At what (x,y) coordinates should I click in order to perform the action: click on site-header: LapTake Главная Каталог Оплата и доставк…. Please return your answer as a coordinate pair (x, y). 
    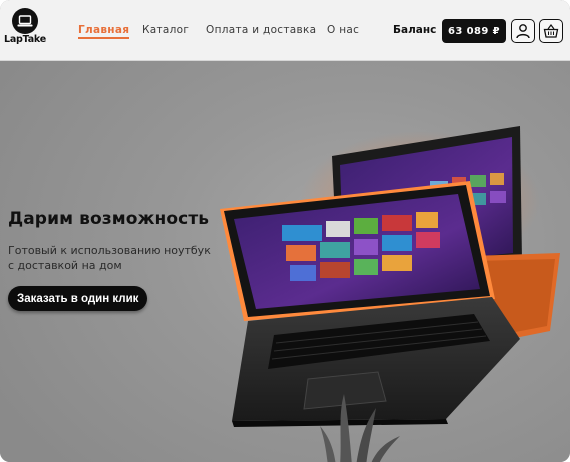
    Looking at the image, I should click on (285, 30).